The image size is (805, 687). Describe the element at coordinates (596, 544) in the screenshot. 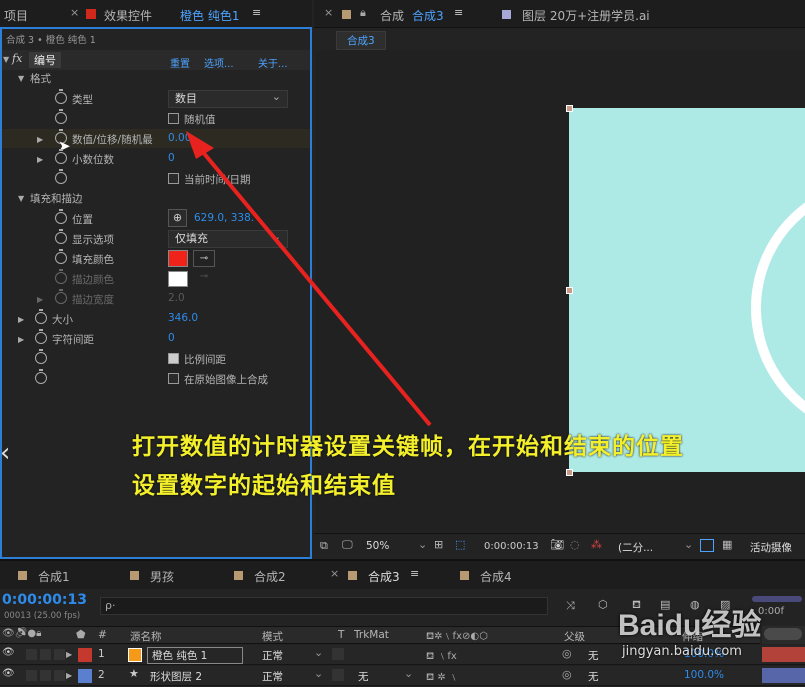

I see `color-channel-icon: ⁂` at that location.